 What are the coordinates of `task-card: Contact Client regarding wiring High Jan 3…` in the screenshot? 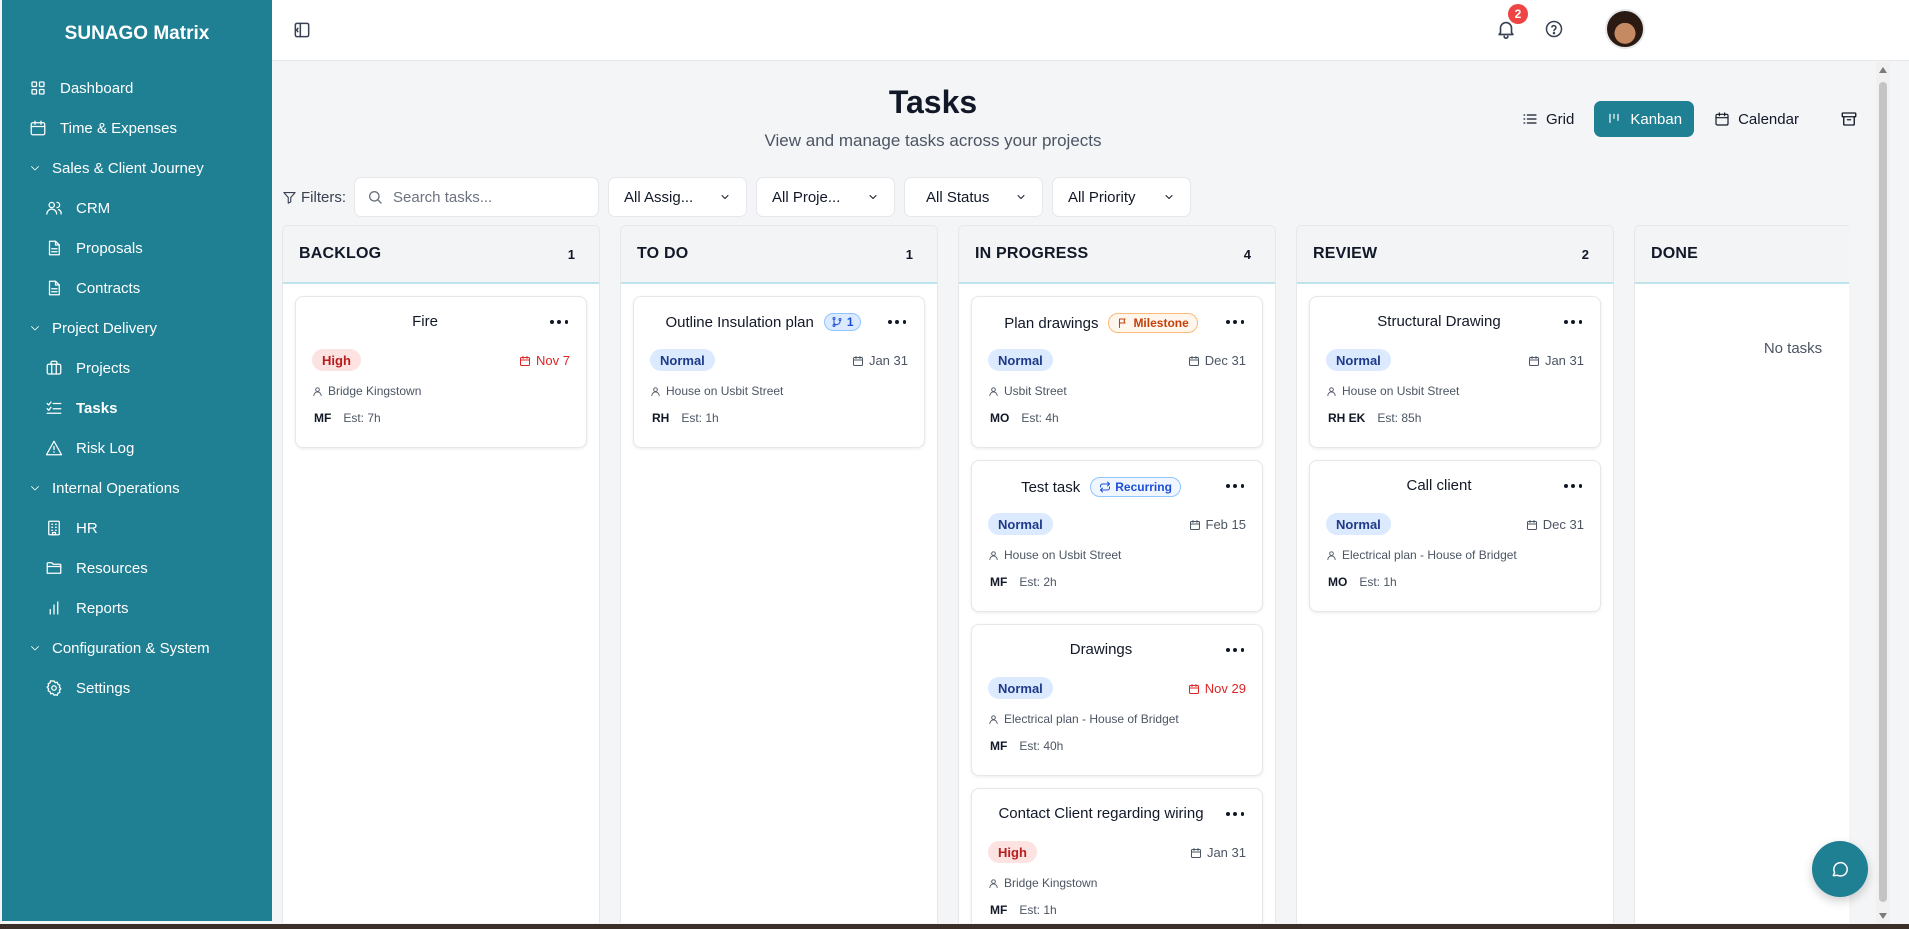 It's located at (1117, 855).